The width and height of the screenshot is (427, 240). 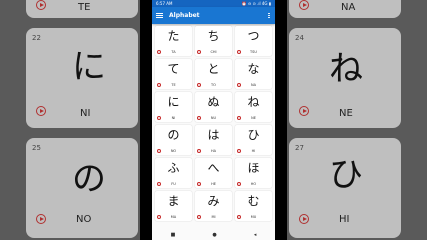 What do you see at coordinates (253, 52) in the screenshot?
I see `romaji-label: TSU` at bounding box center [253, 52].